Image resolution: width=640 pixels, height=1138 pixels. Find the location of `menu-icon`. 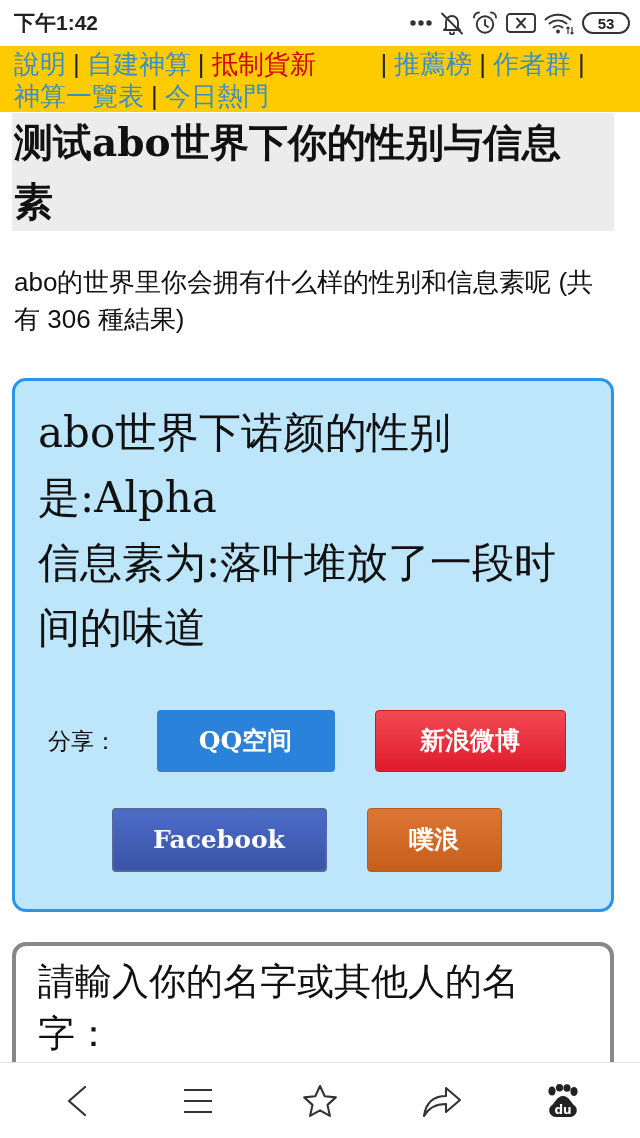

menu-icon is located at coordinates (198, 1100).